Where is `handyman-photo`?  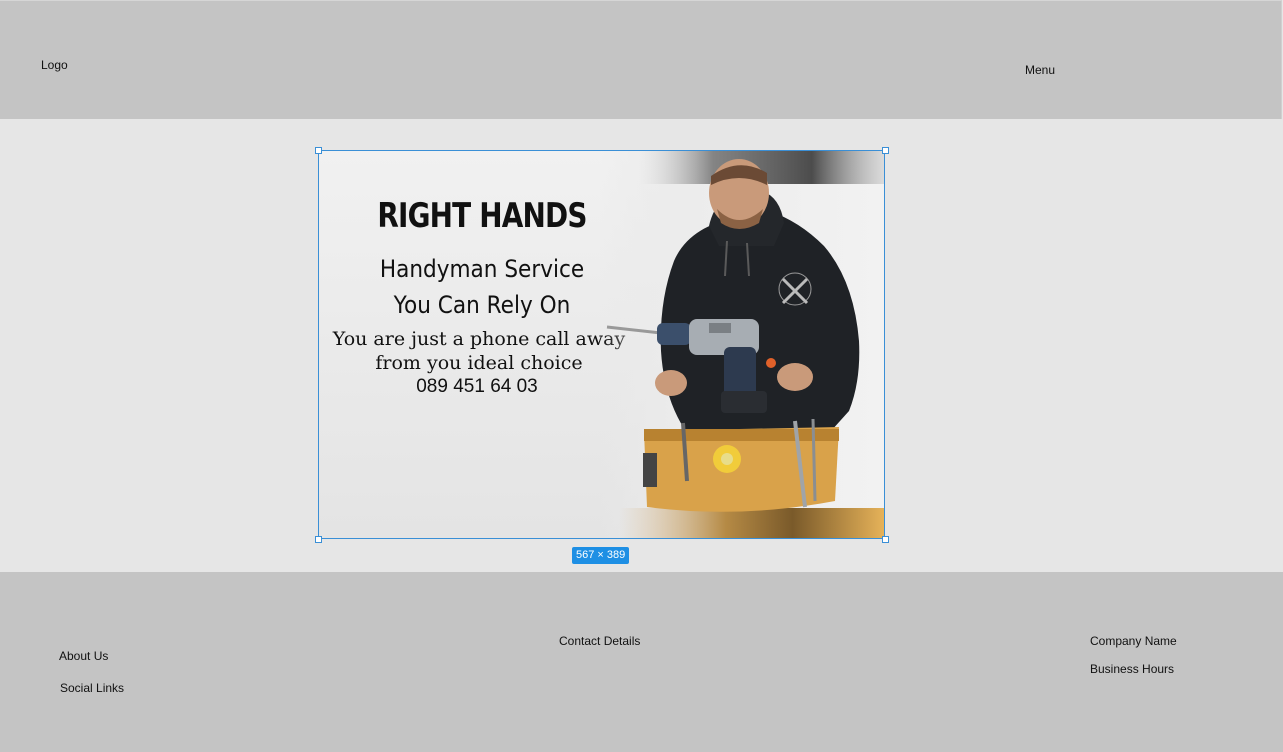 handyman-photo is located at coordinates (741, 344).